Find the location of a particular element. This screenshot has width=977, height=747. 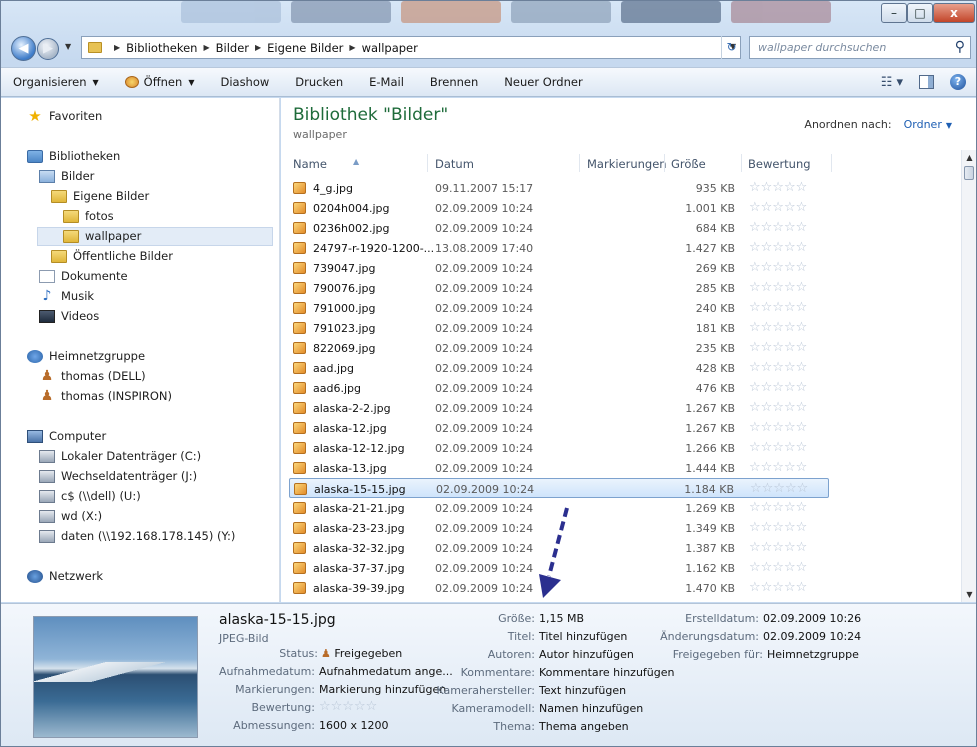

back-button: ◀ is located at coordinates (23, 48).